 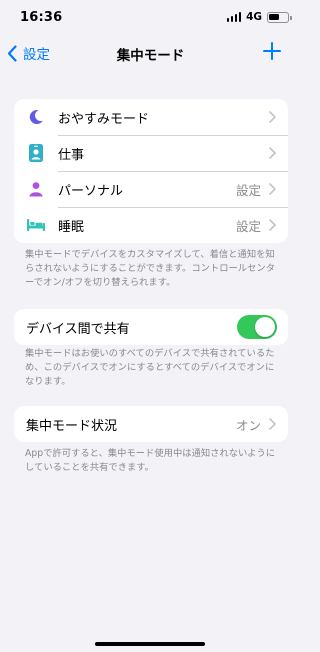 I want to click on cellular-signal-icon, so click(x=234, y=17).